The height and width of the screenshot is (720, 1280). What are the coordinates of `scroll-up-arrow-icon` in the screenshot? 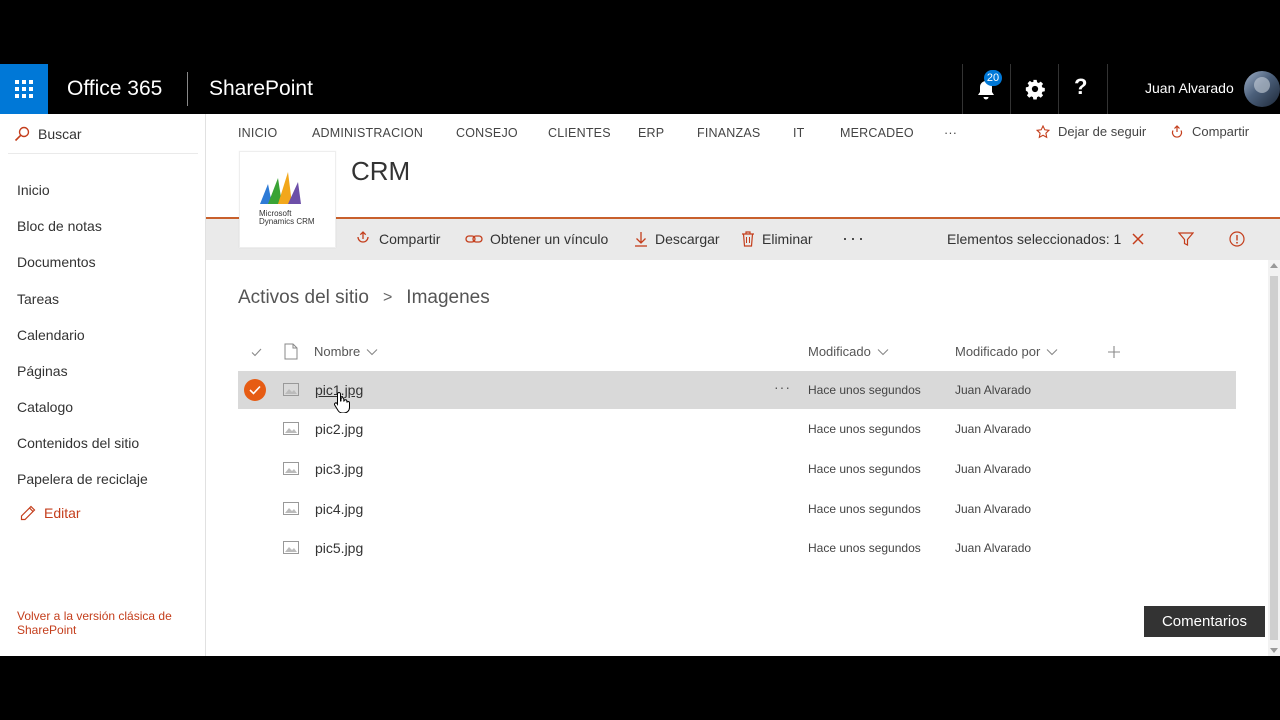 It's located at (1274, 265).